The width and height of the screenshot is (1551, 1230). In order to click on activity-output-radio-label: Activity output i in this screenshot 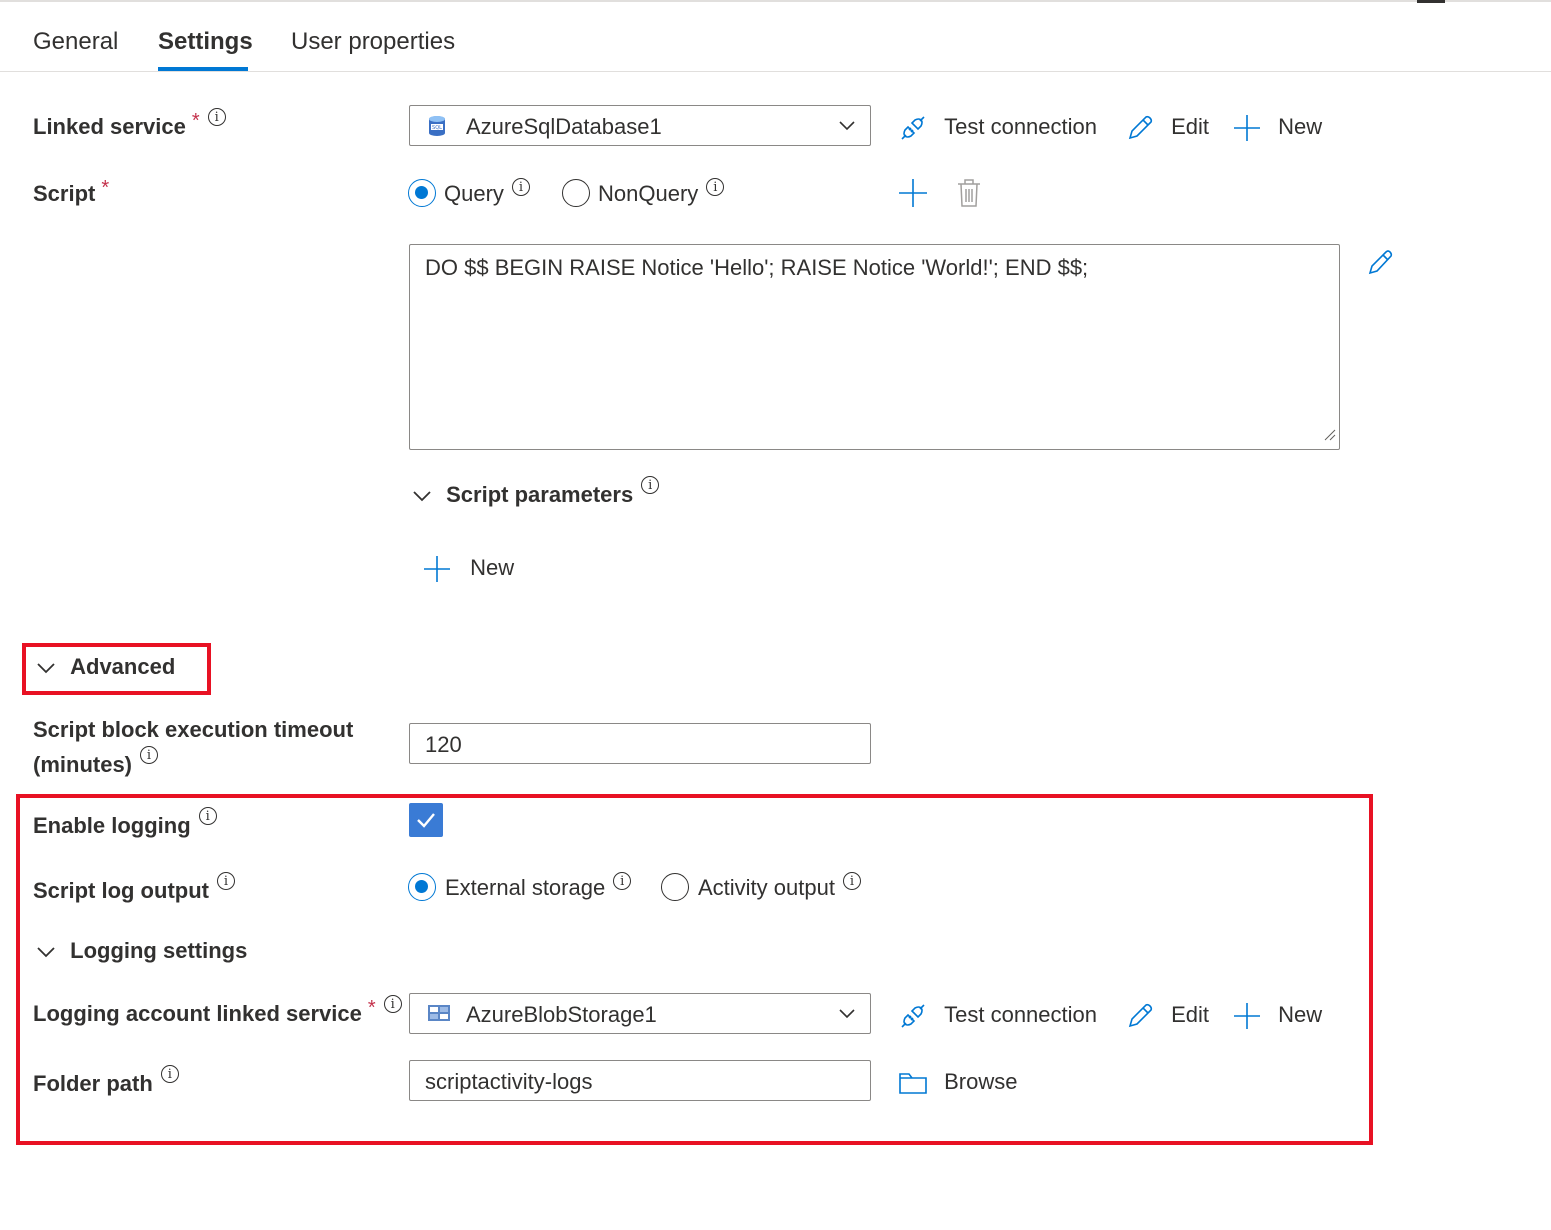, I will do `click(779, 887)`.